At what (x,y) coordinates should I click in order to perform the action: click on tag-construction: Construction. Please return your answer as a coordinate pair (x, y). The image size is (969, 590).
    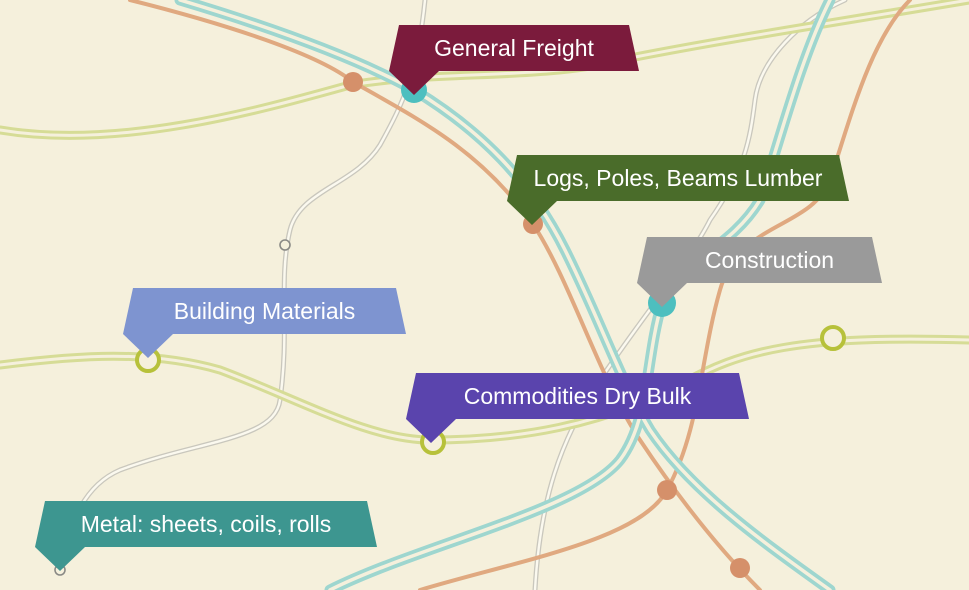
    Looking at the image, I should click on (759, 272).